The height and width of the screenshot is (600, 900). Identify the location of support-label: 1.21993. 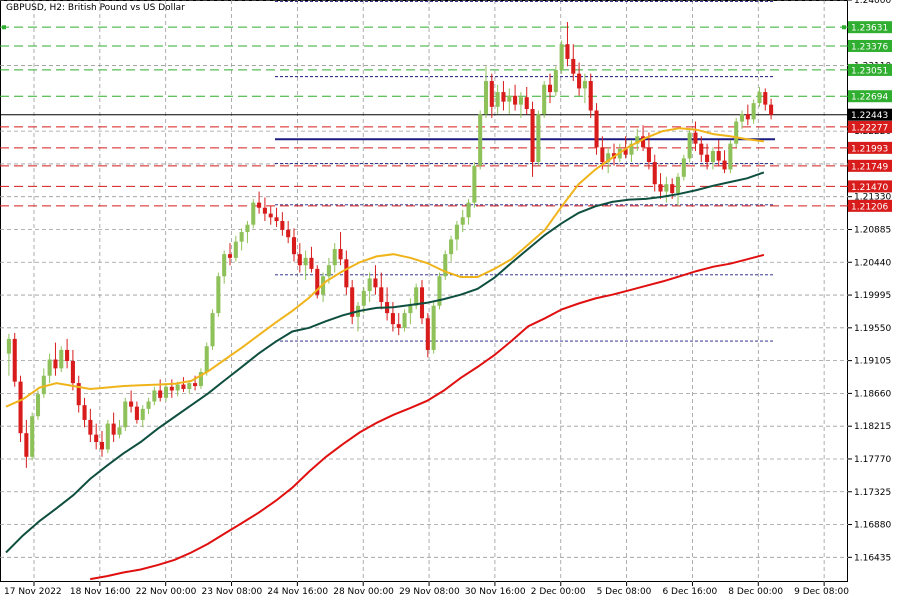
(869, 149).